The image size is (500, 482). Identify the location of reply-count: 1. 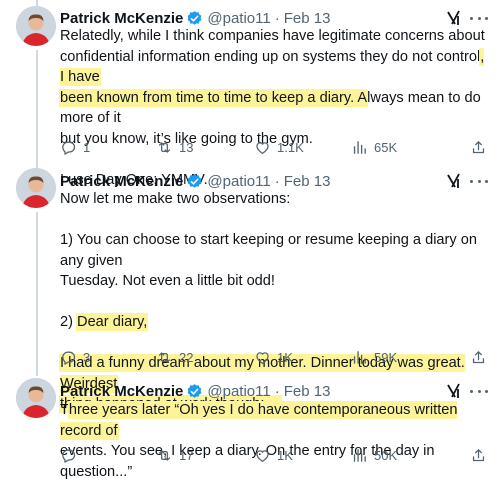
(87, 147).